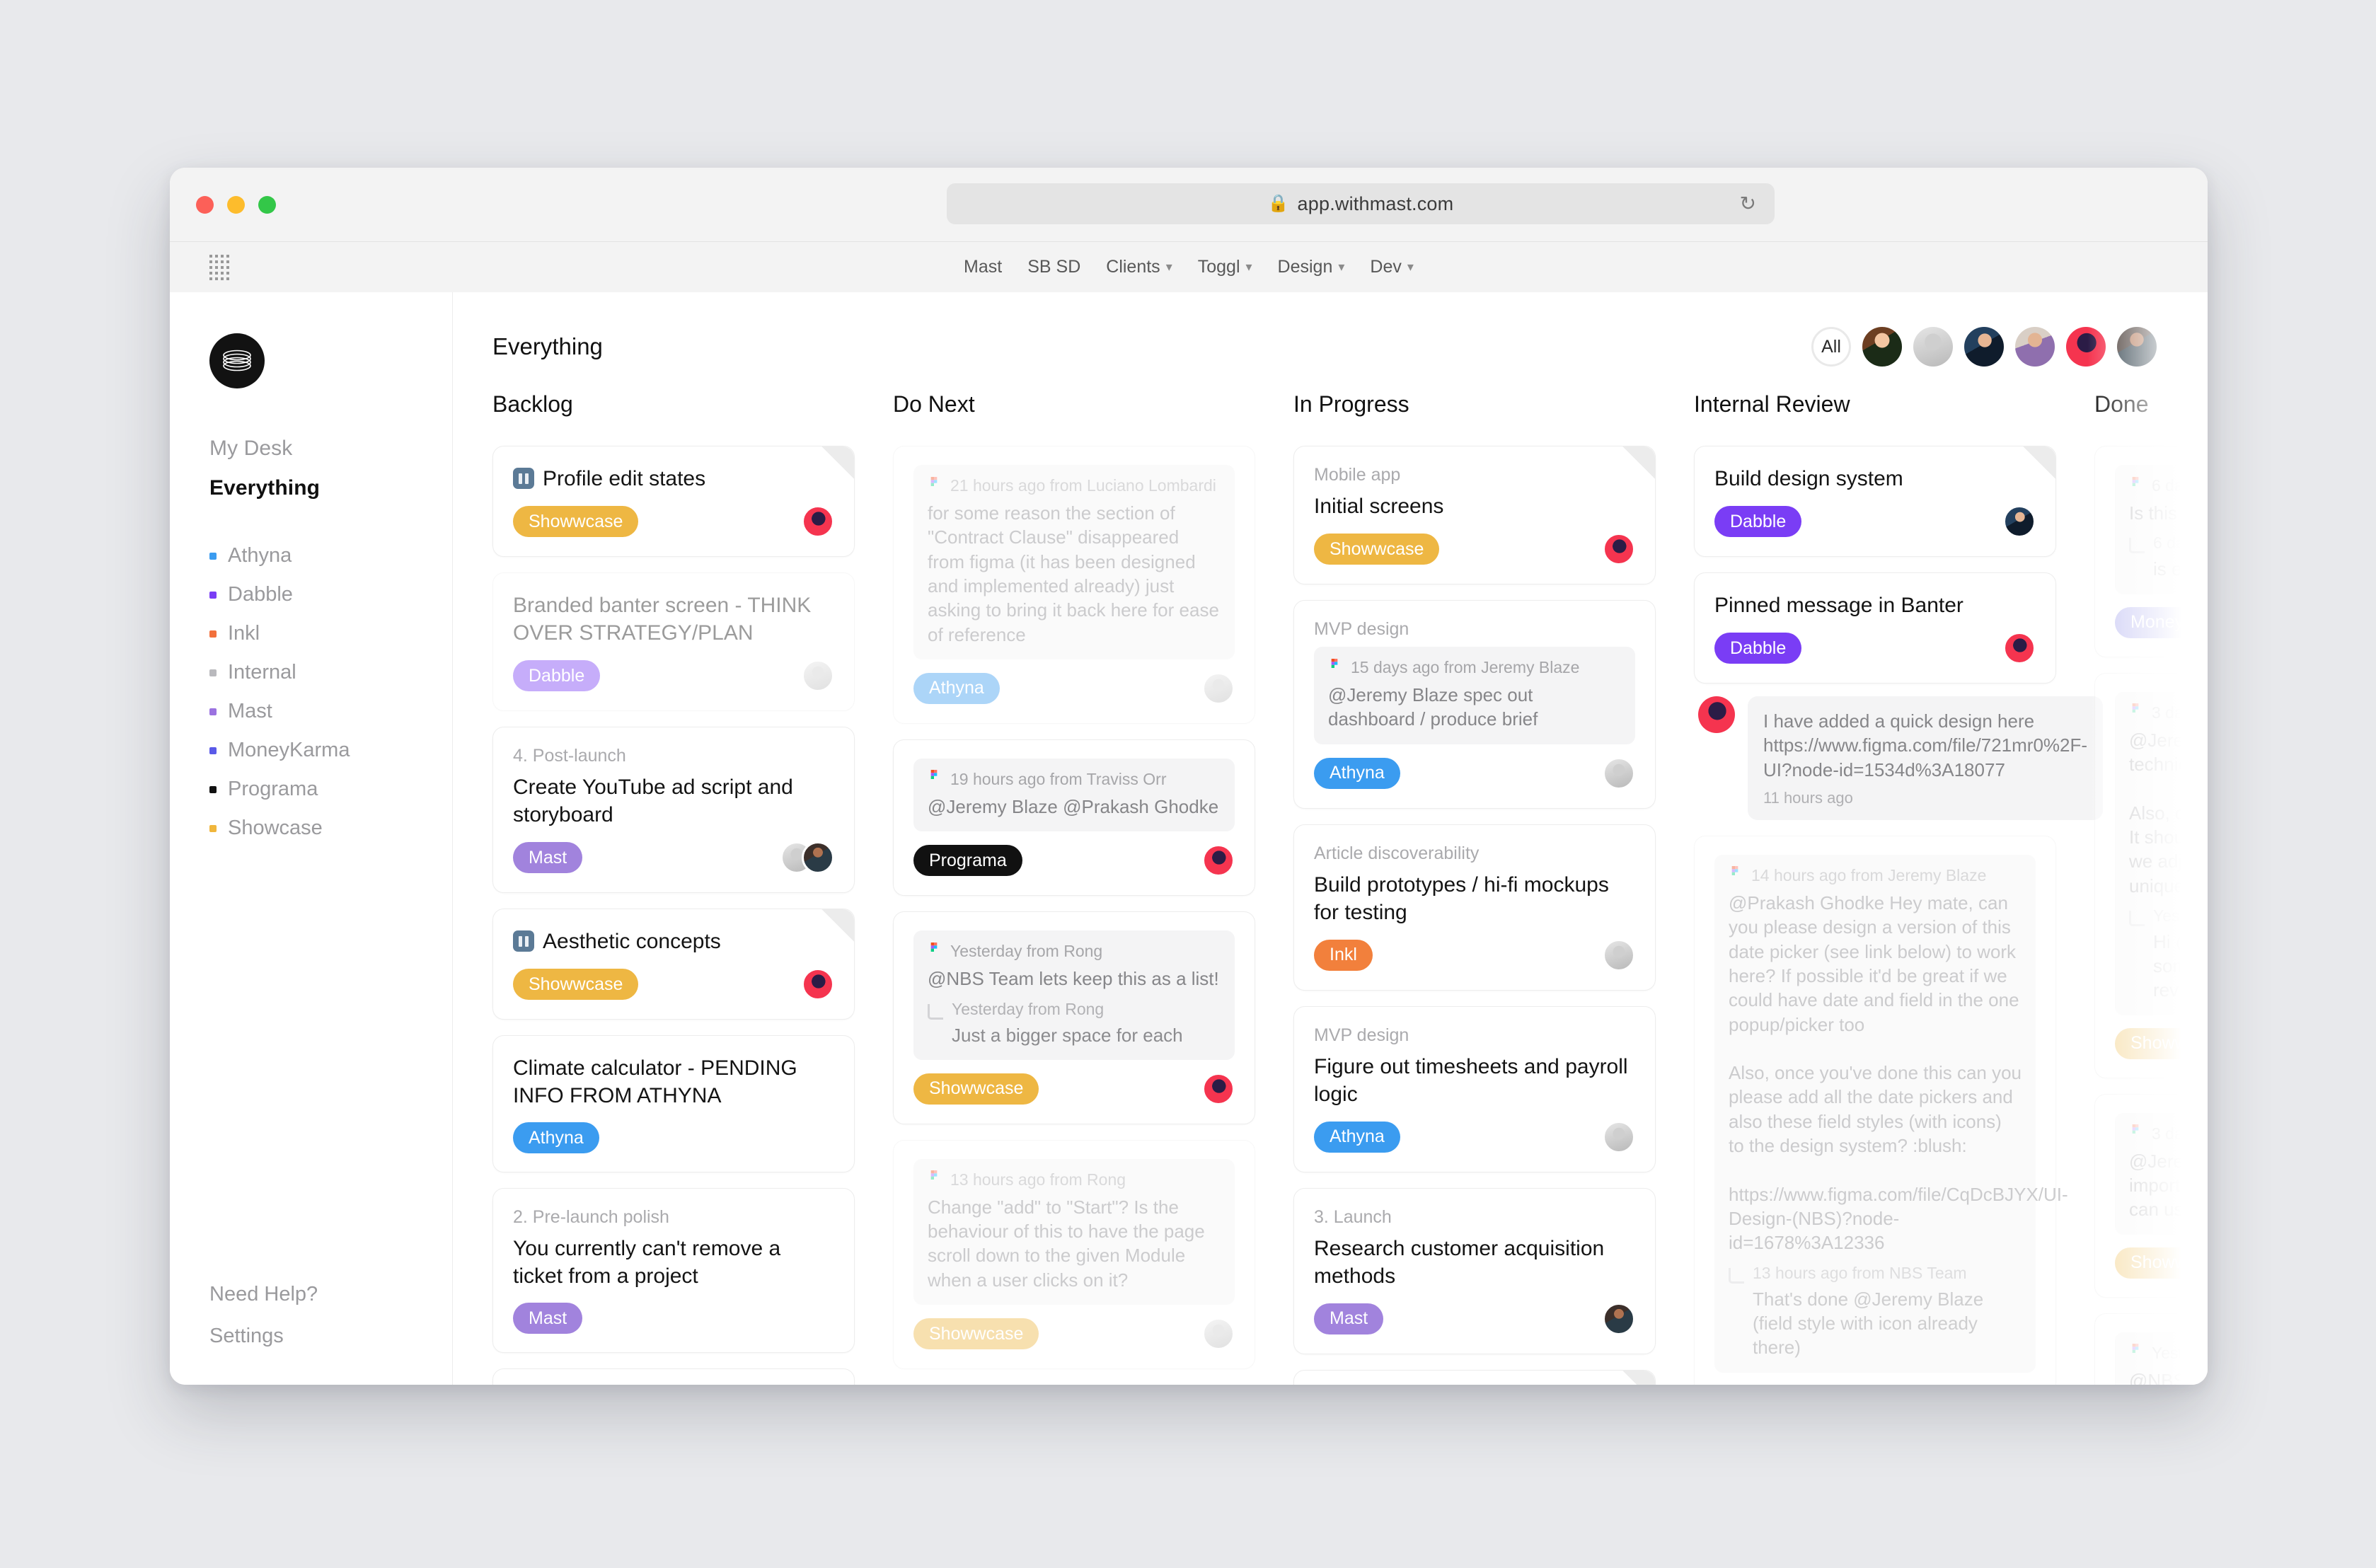 The width and height of the screenshot is (2376, 1568). Describe the element at coordinates (673, 964) in the screenshot. I see `board-card: Aesthetic concepts Showwcase` at that location.